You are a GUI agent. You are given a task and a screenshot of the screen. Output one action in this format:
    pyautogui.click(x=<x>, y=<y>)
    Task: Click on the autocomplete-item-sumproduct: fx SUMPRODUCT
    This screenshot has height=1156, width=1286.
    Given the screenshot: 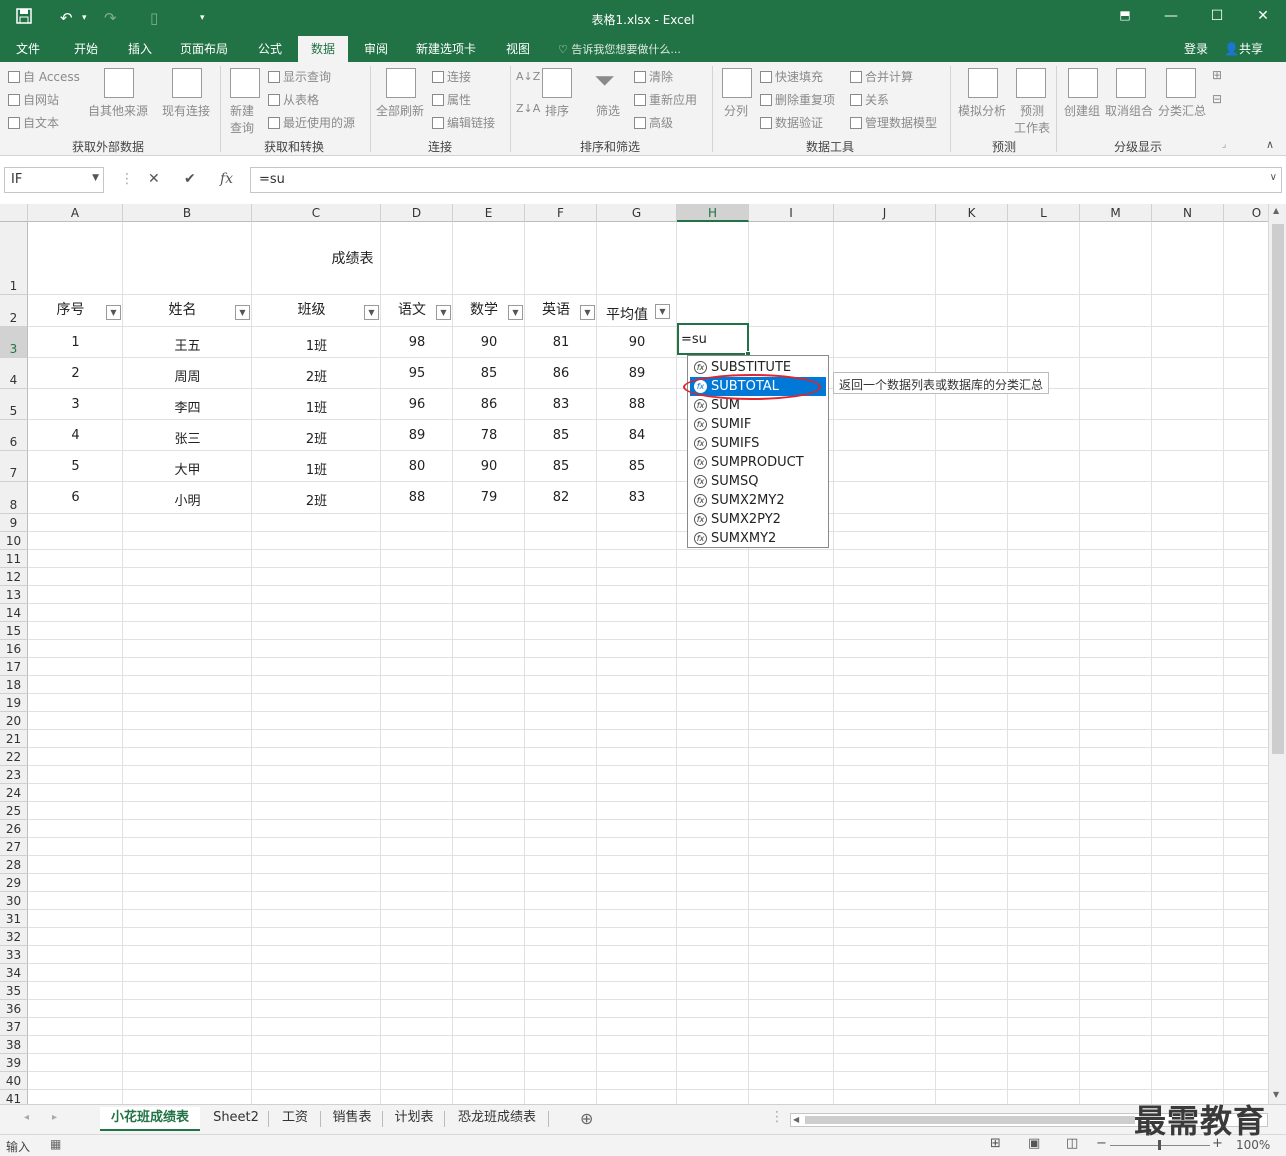 What is the action you would take?
    pyautogui.click(x=758, y=462)
    